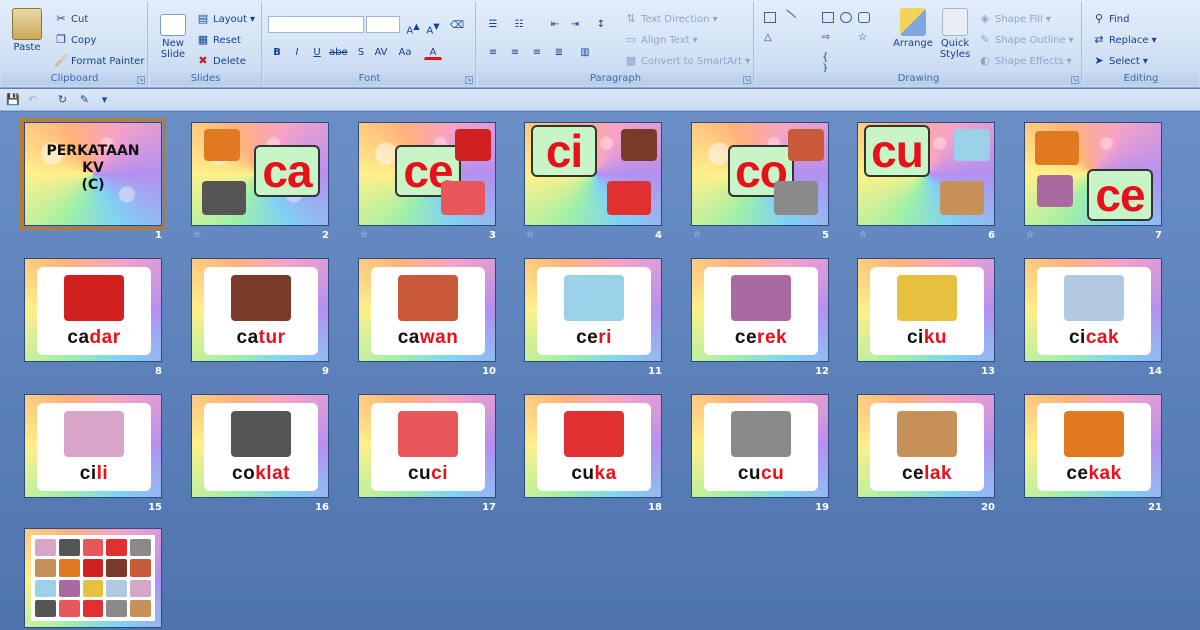 This screenshot has width=1200, height=630. Describe the element at coordinates (615, 78) in the screenshot. I see `paragraph-group-label: Paragraph` at that location.